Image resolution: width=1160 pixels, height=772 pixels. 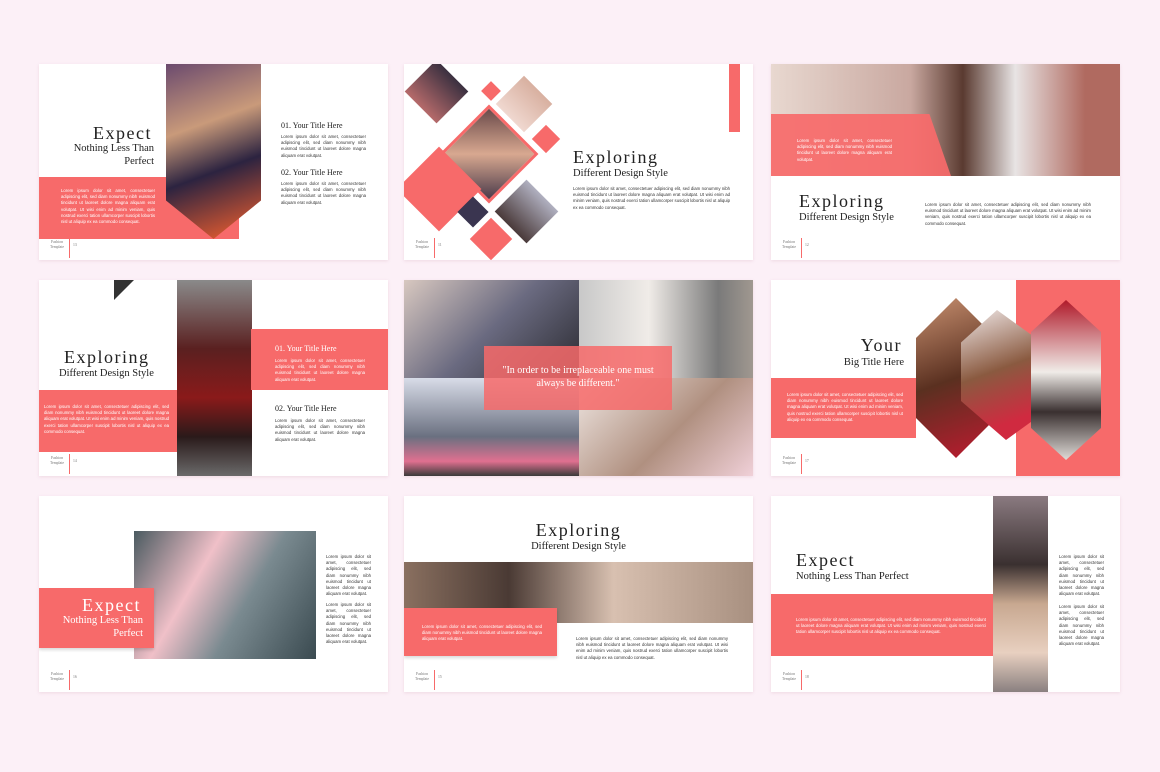 I want to click on page-number: 16, so click(x=75, y=677).